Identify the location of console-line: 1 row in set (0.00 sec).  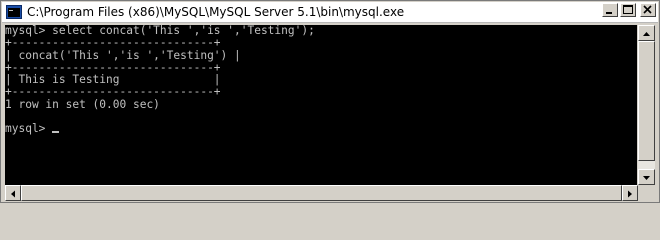
(82, 104).